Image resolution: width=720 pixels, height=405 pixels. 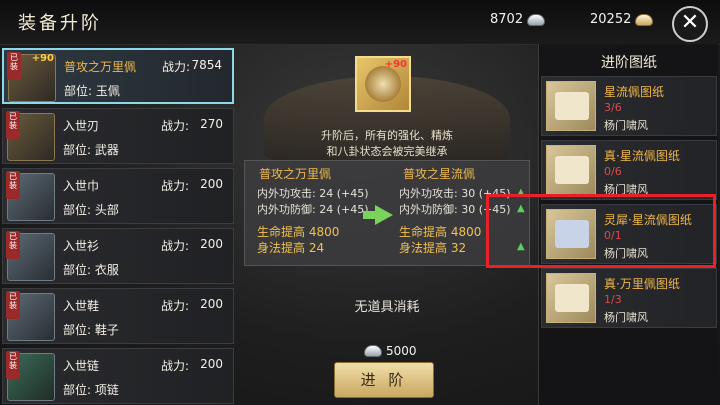 I want to click on equipment-item-robe: 已装 入世衫 战力: 200 部位: 衣服, so click(x=118, y=256).